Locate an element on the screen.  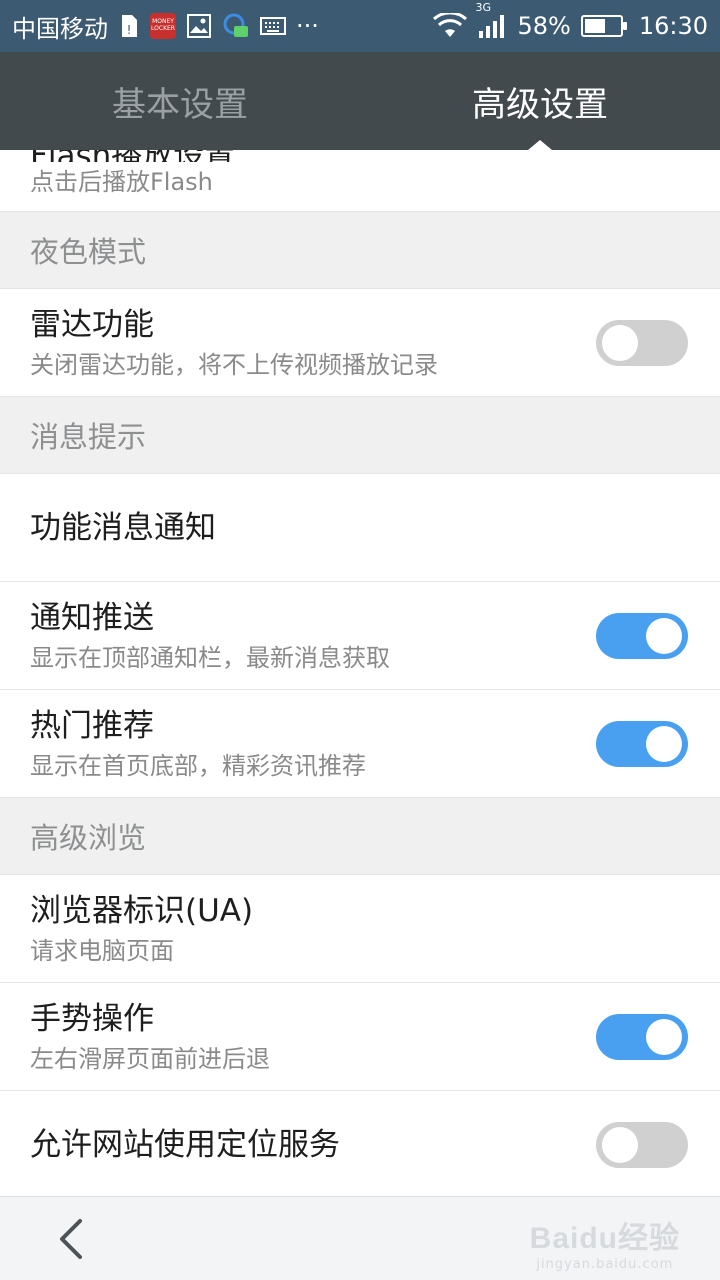
settings-tab-bar: 基本设置 高级设置 is located at coordinates (360, 101).